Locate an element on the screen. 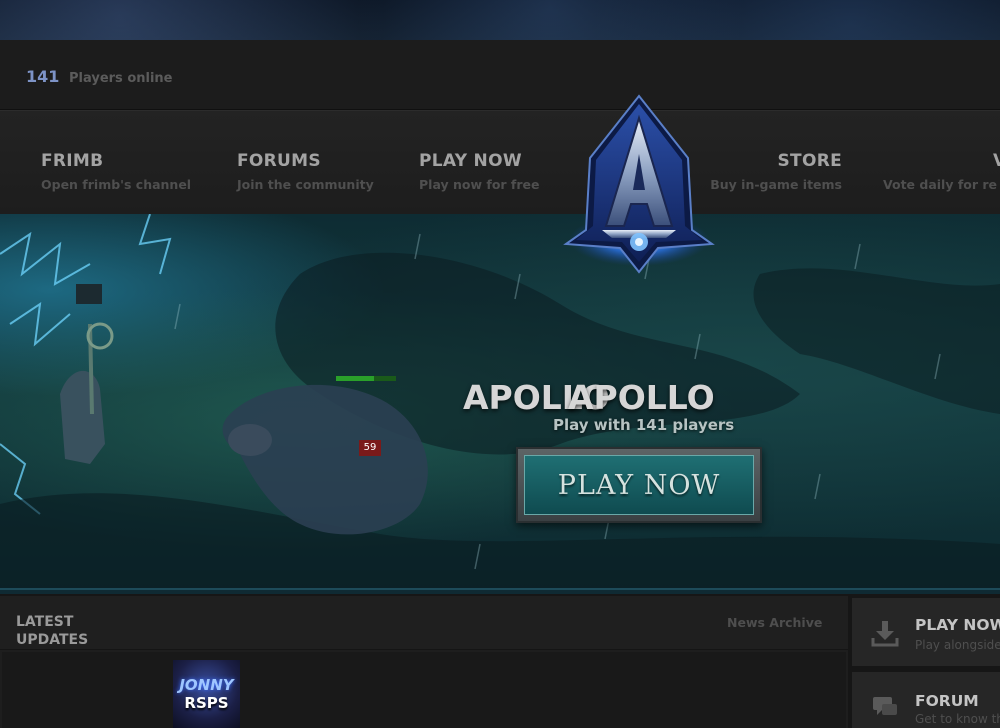  sidebar-card-play-now: PLAY NOW Play alongside is located at coordinates (926, 632).